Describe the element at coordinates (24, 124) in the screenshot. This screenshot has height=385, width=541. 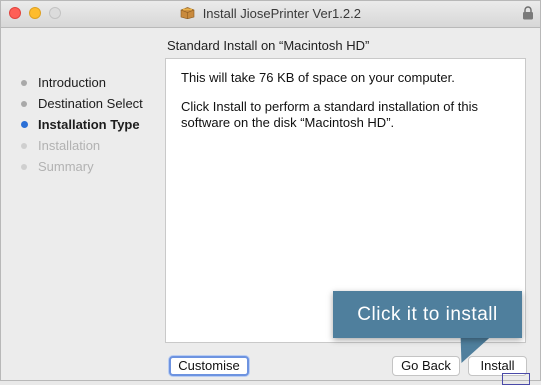
I see `step-dot-current` at that location.